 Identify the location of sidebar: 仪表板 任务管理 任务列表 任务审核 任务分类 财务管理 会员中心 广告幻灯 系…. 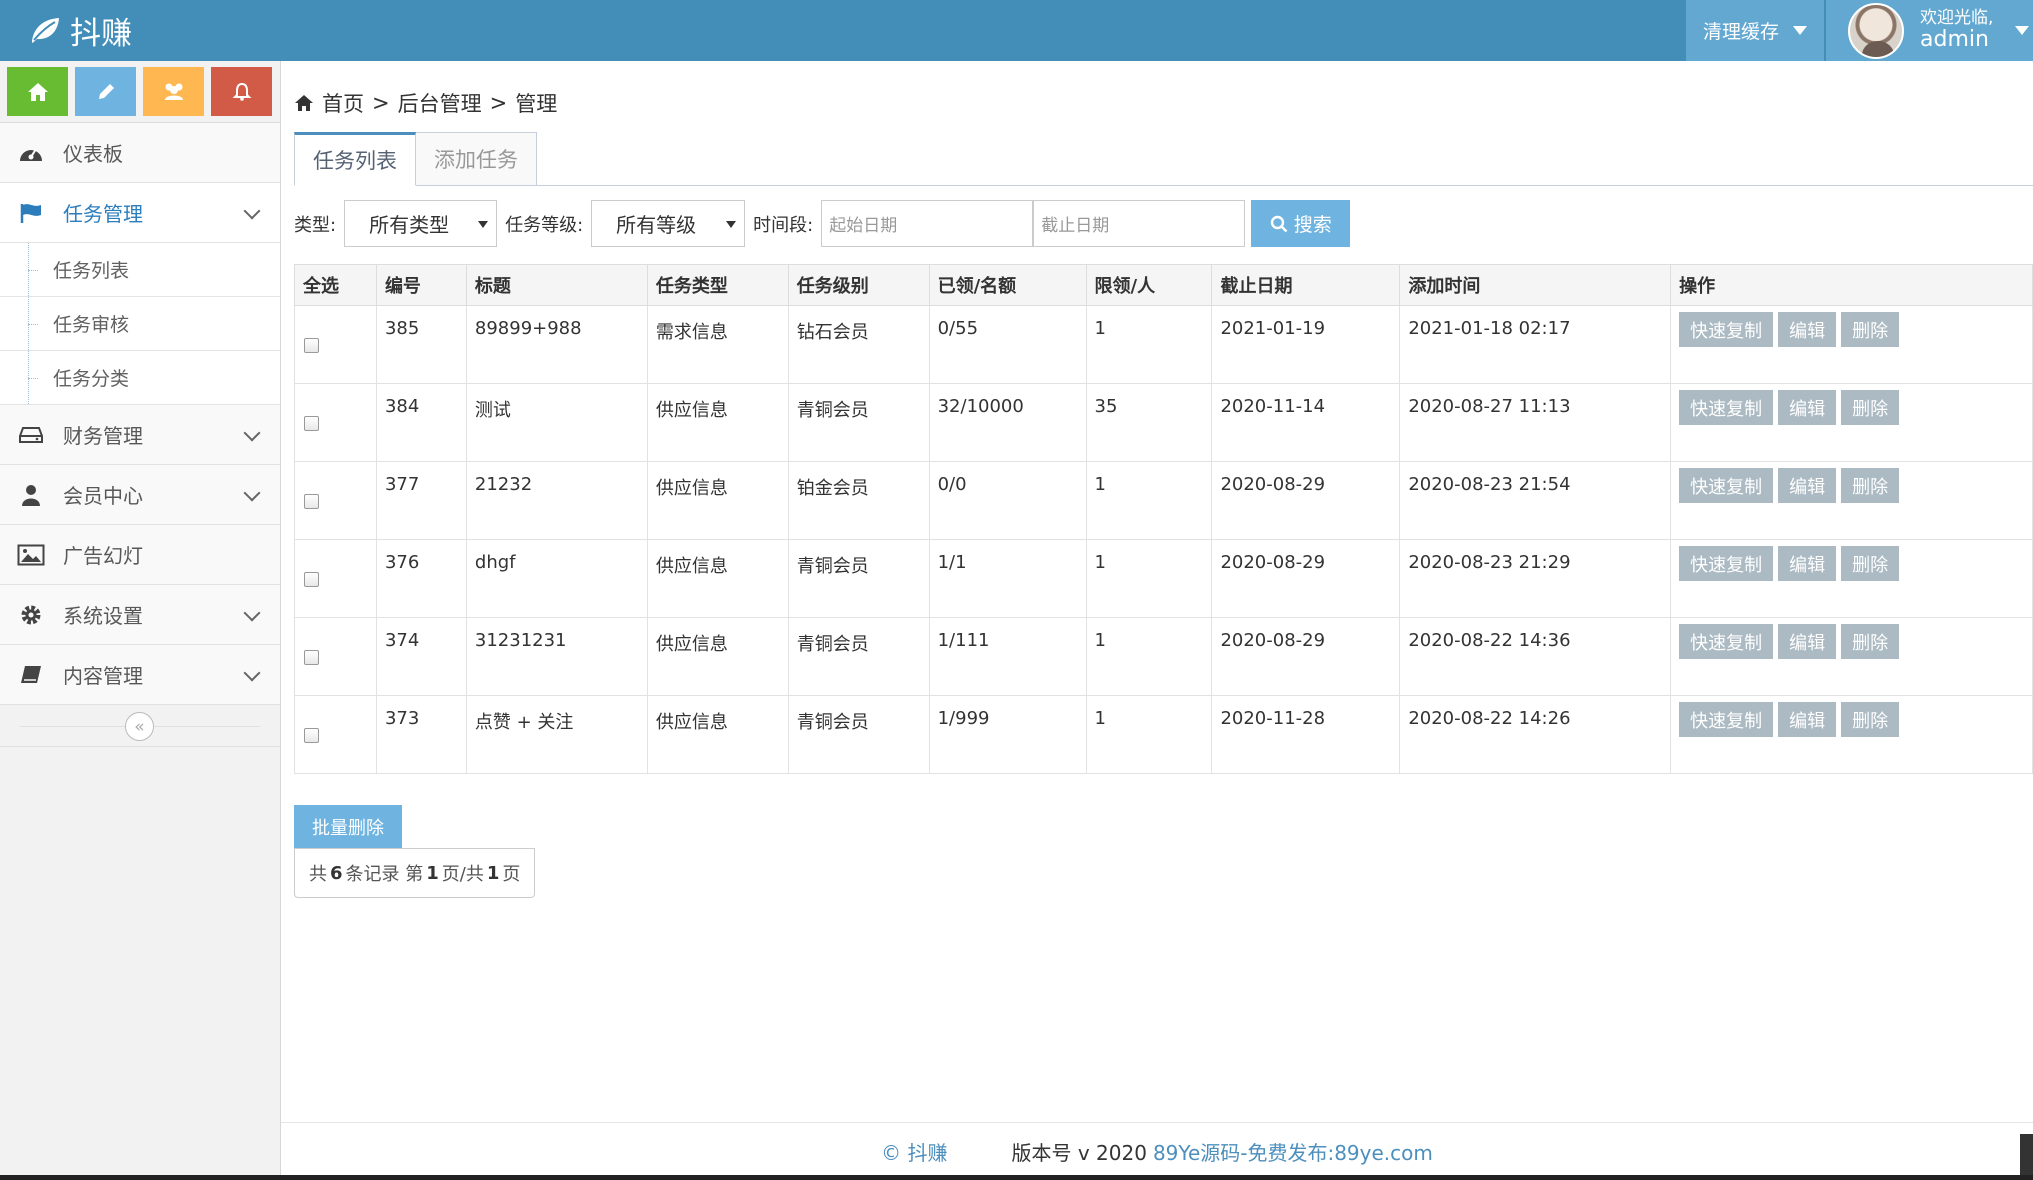
(140, 620).